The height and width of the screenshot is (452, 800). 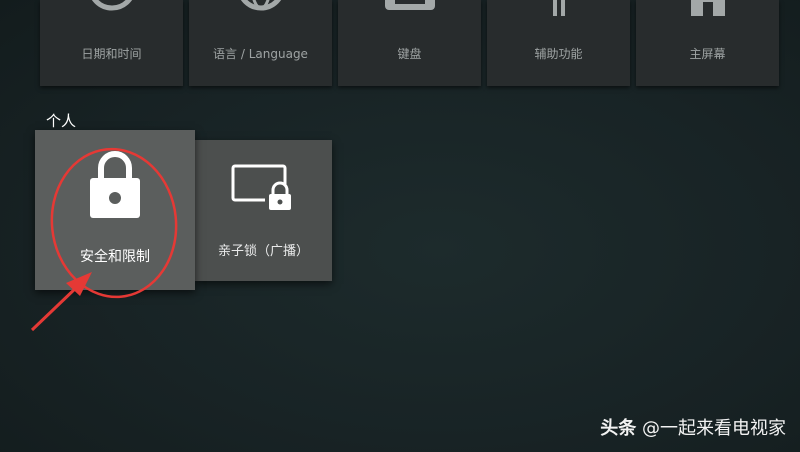 What do you see at coordinates (263, 251) in the screenshot?
I see `parental-lock-label: 亲子锁（广播）` at bounding box center [263, 251].